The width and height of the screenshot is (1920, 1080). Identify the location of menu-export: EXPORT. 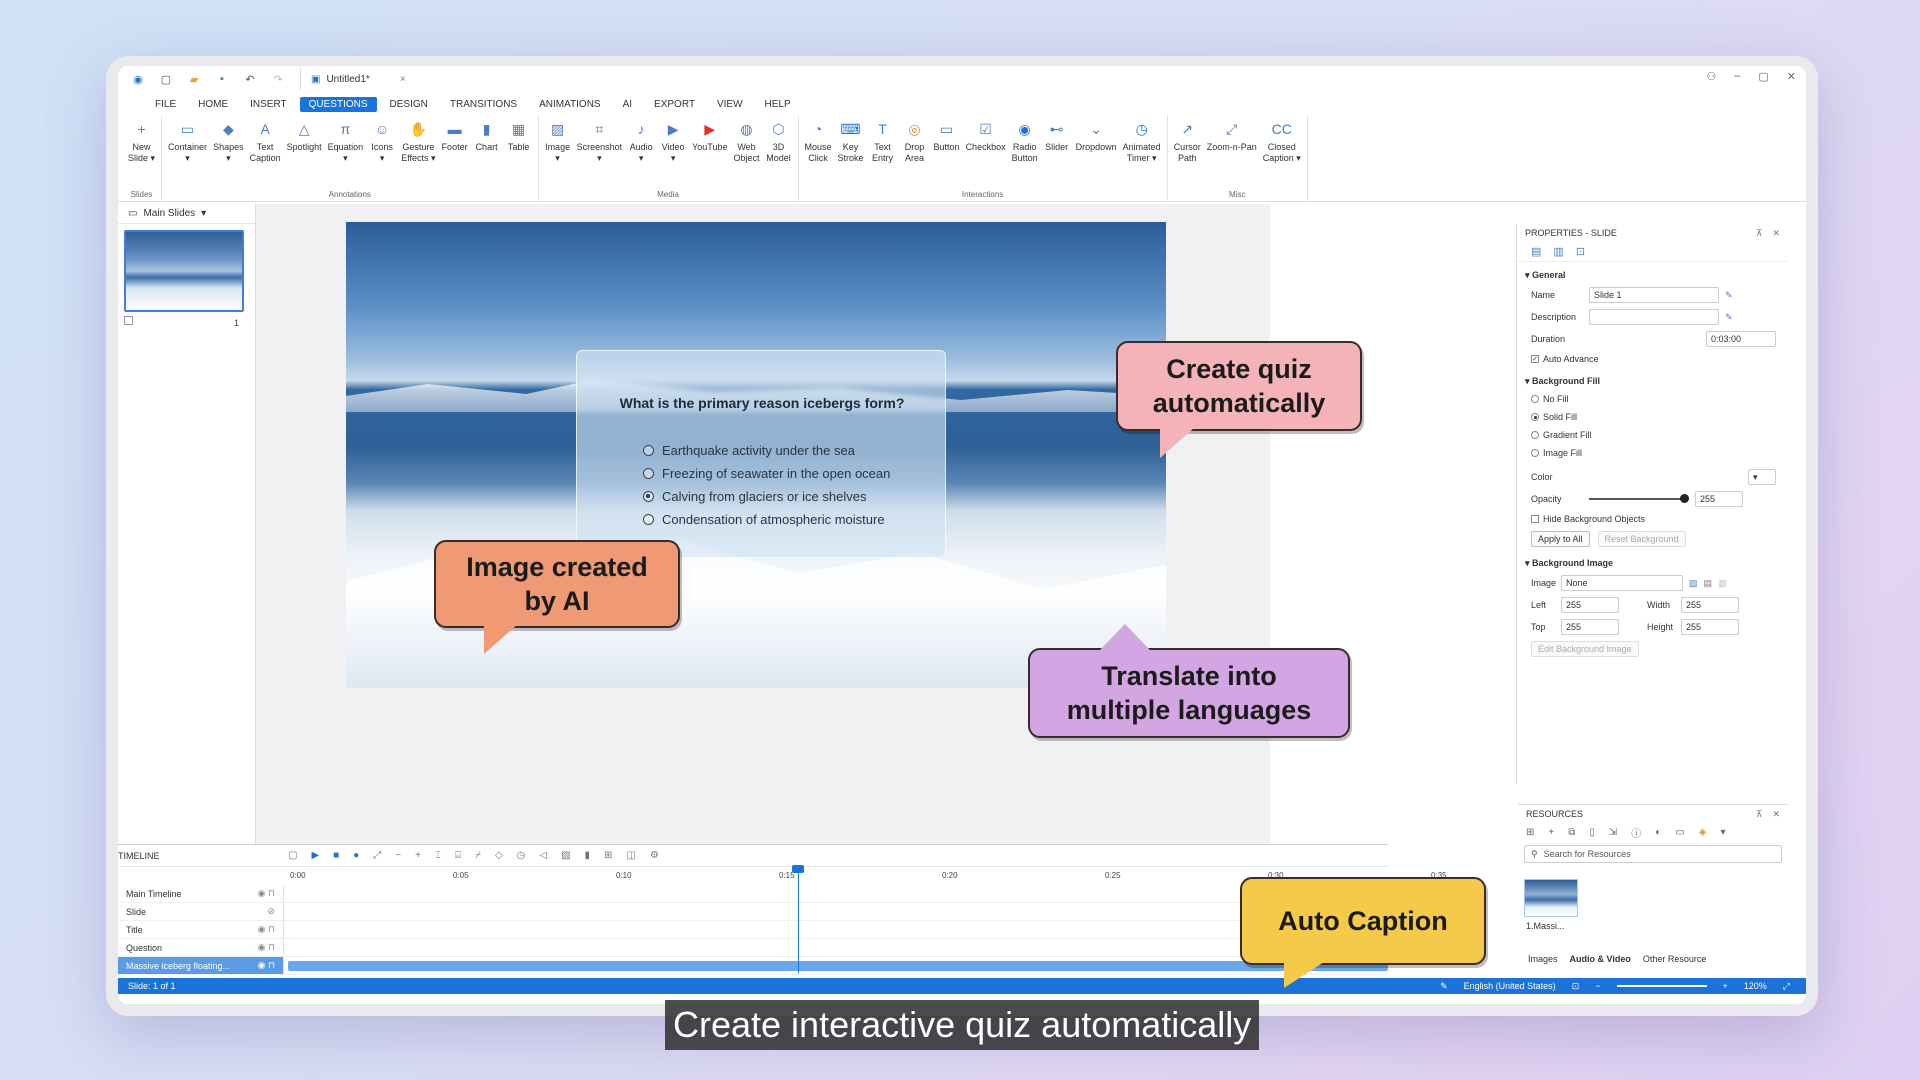
(674, 104).